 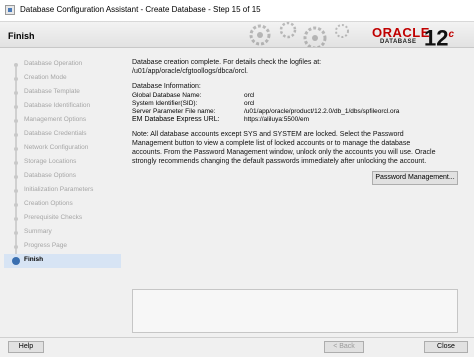 I want to click on step-prerequisite-checks: Prerequisite Checks, so click(x=62, y=221).